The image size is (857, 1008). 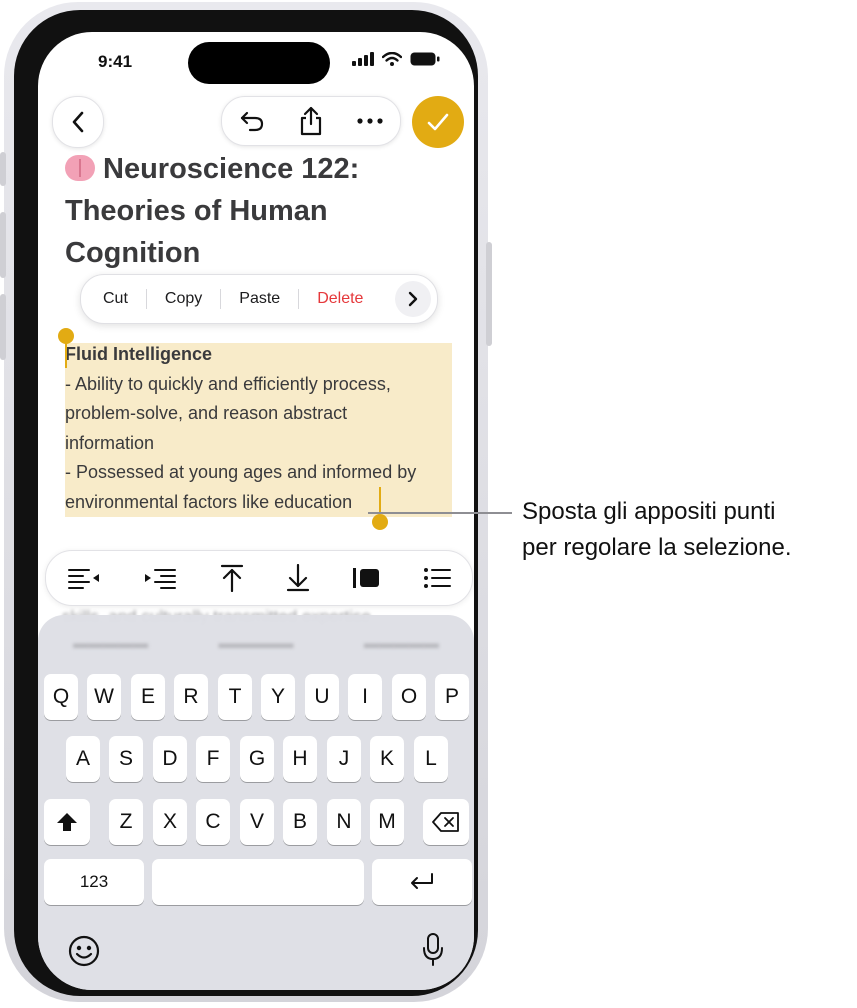 What do you see at coordinates (184, 299) in the screenshot?
I see `copy-menu-item: Copy` at bounding box center [184, 299].